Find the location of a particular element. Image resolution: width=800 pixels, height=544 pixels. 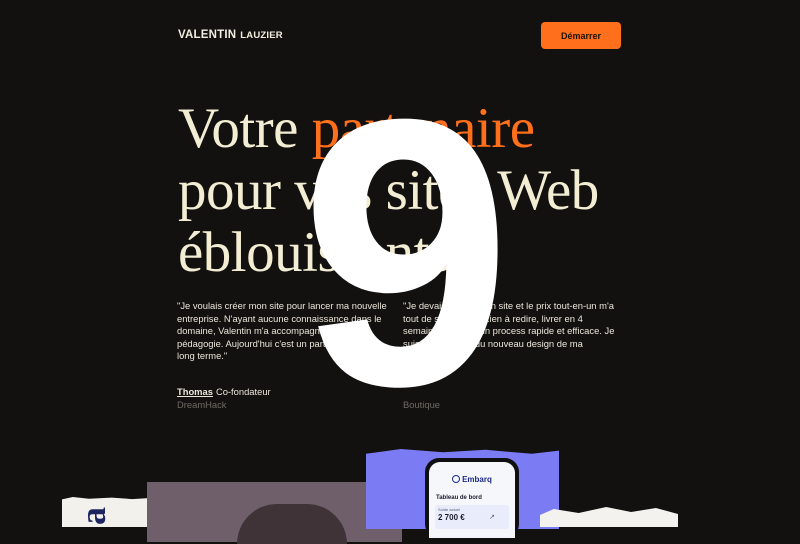

collage-glyph: a is located at coordinates (93, 516).